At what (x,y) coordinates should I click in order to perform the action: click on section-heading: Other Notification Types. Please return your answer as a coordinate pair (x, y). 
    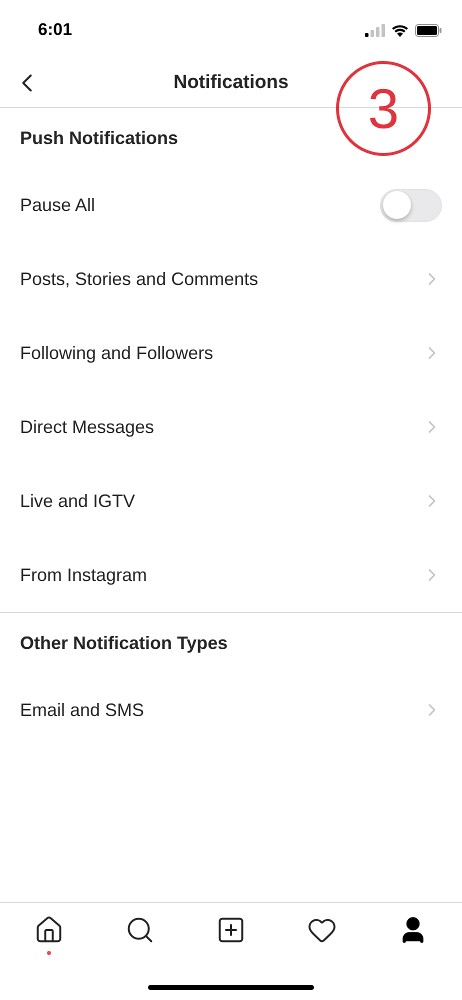
    Looking at the image, I should click on (124, 643).